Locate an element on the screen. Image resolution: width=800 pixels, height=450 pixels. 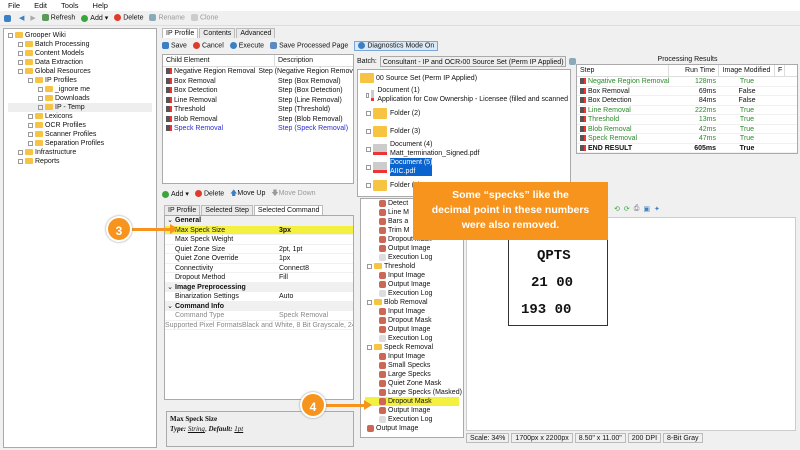
diagnostic-node: Quiet Zone Mask is located at coordinates (412, 383).